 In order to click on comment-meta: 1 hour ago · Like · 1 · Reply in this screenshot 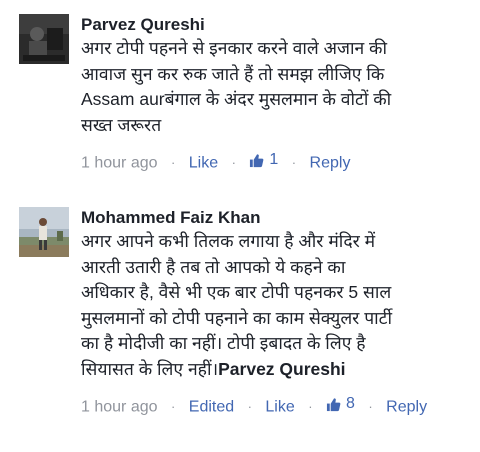, I will do `click(277, 162)`.